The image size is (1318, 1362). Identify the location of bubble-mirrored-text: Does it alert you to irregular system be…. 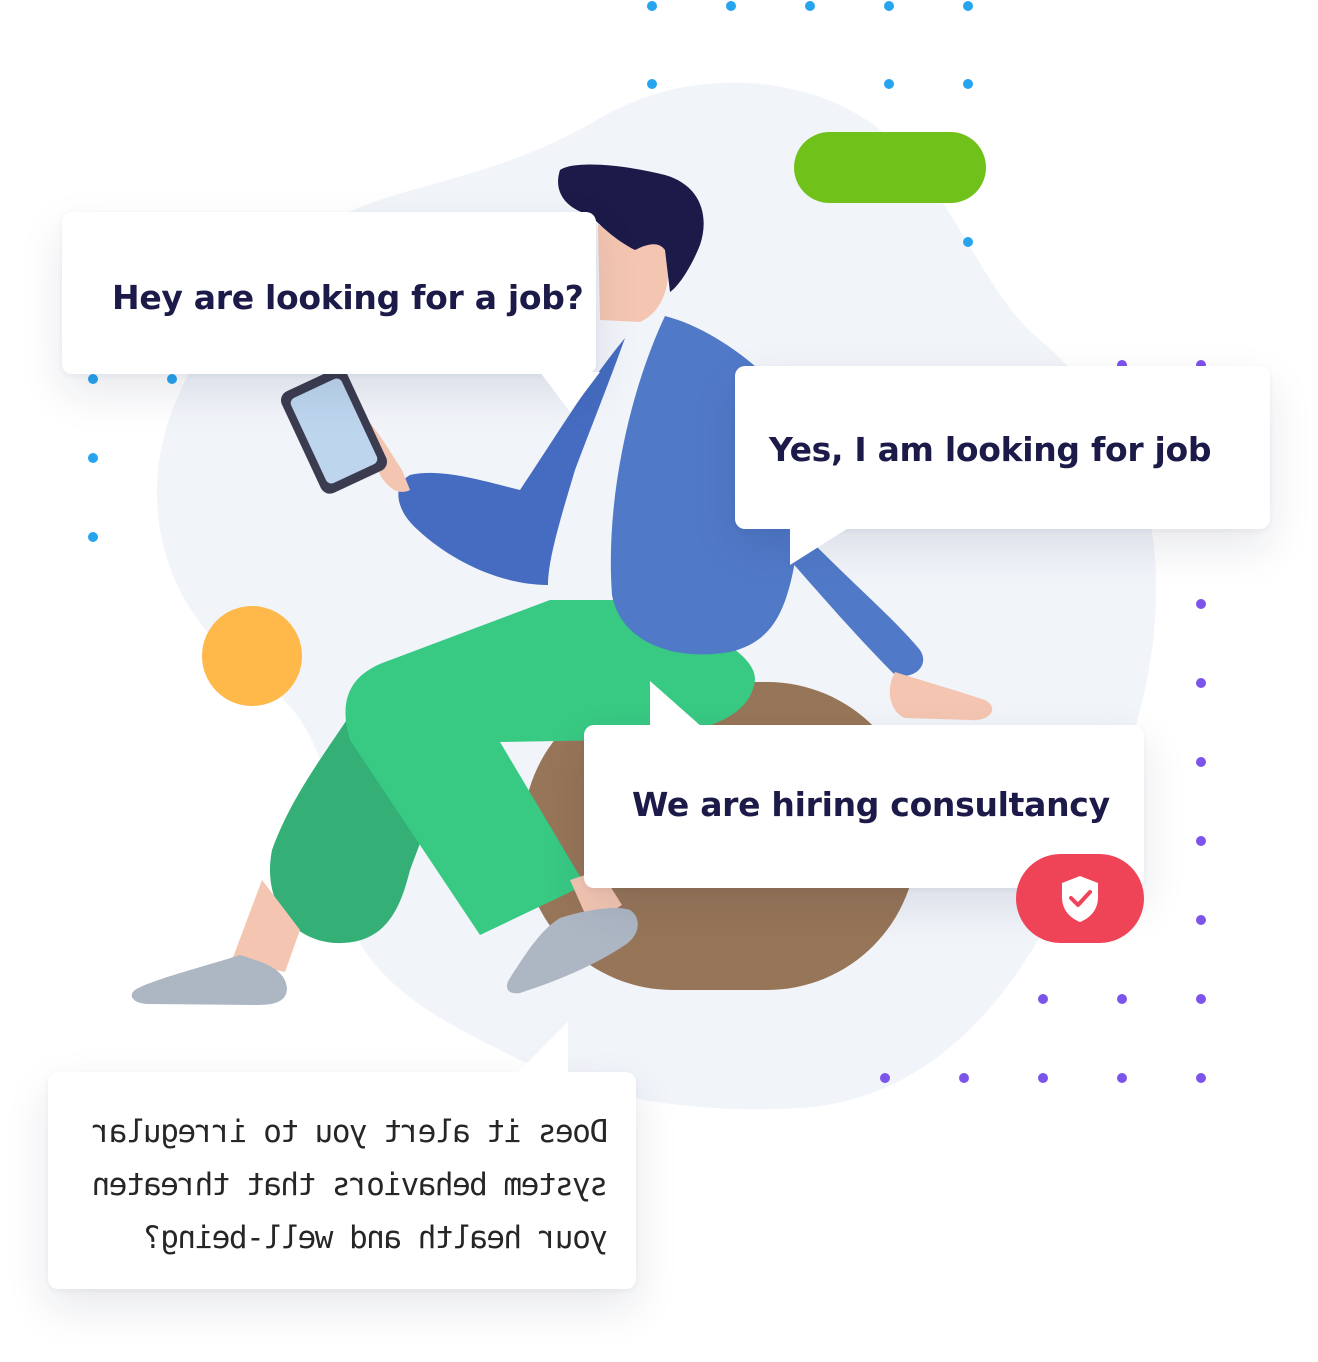
(350, 1185).